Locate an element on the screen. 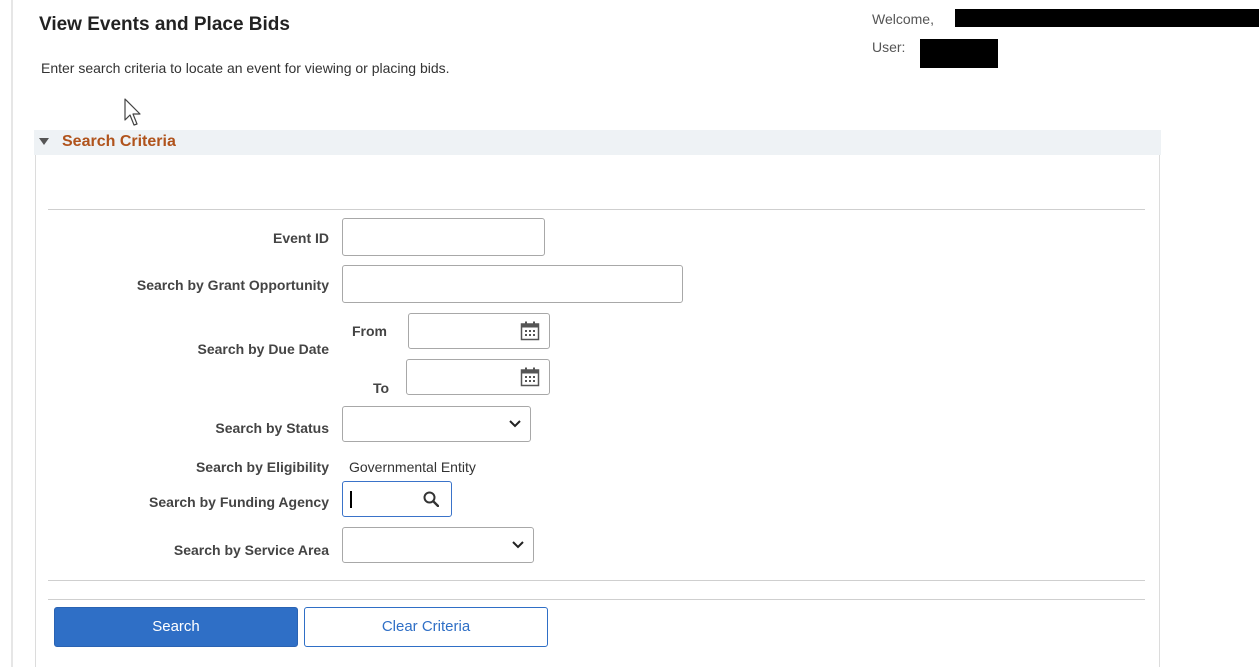 This screenshot has height=667, width=1259. due-date-to-input is located at coordinates (478, 377).